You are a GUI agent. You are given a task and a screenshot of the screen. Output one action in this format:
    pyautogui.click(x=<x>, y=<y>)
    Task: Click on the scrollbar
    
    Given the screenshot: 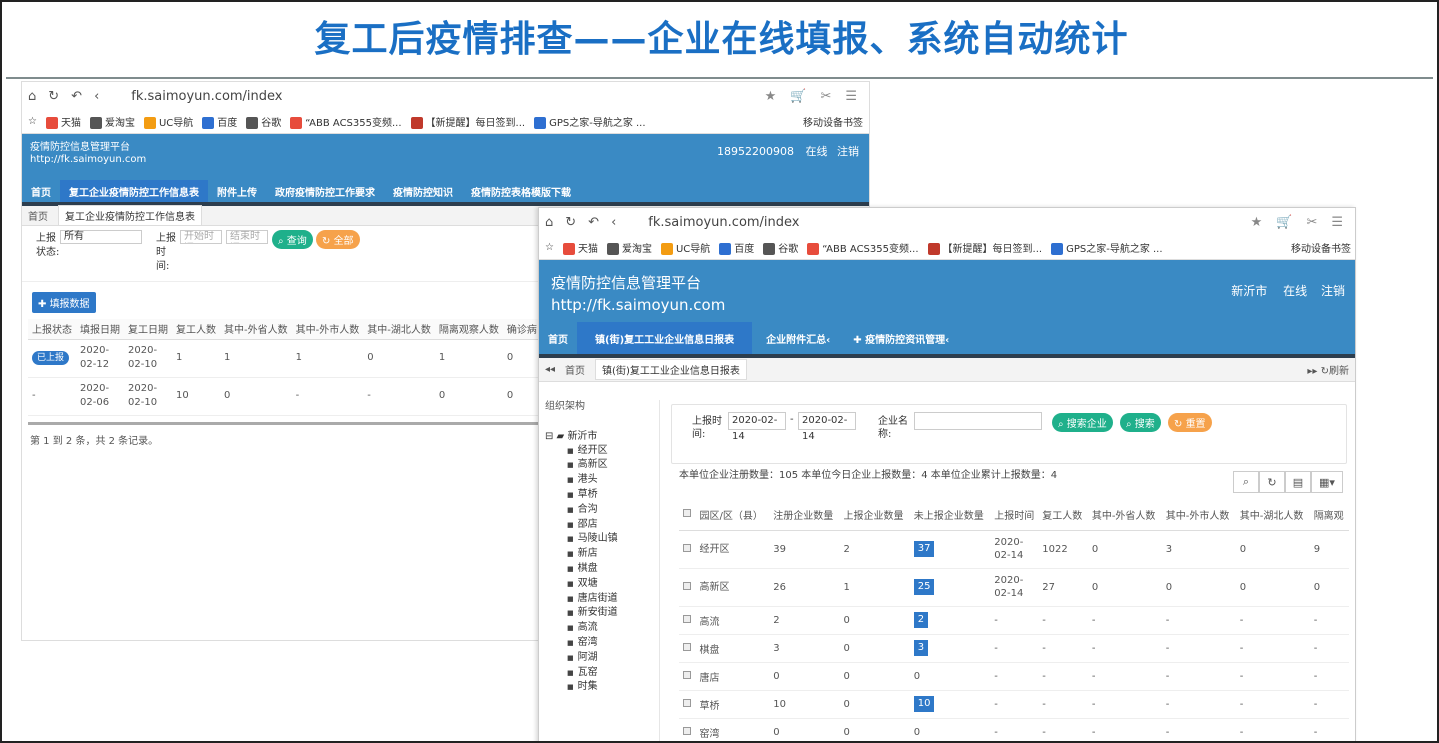 What is the action you would take?
    pyautogui.click(x=283, y=423)
    